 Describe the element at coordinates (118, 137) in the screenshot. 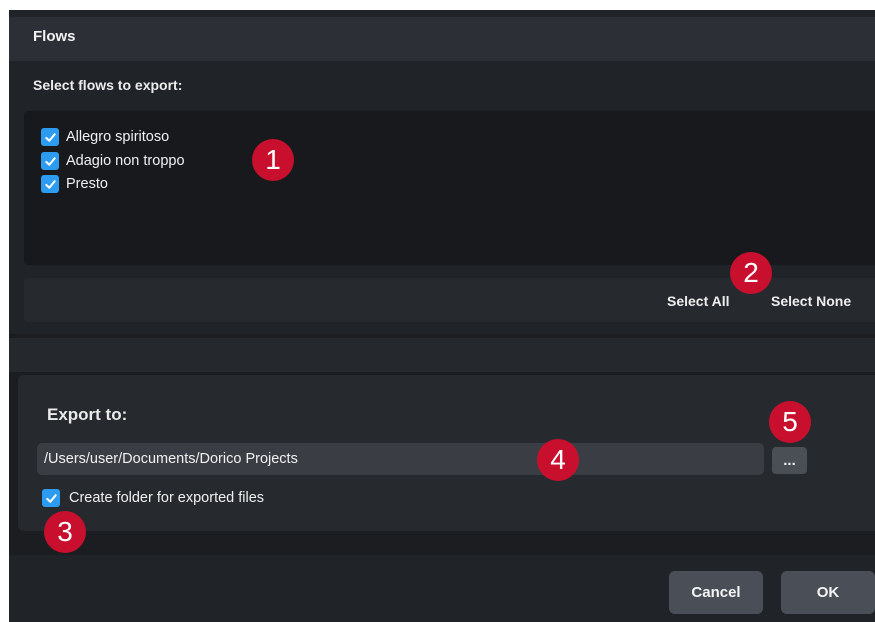

I see `flow-item-label: Allegro spiritoso` at that location.